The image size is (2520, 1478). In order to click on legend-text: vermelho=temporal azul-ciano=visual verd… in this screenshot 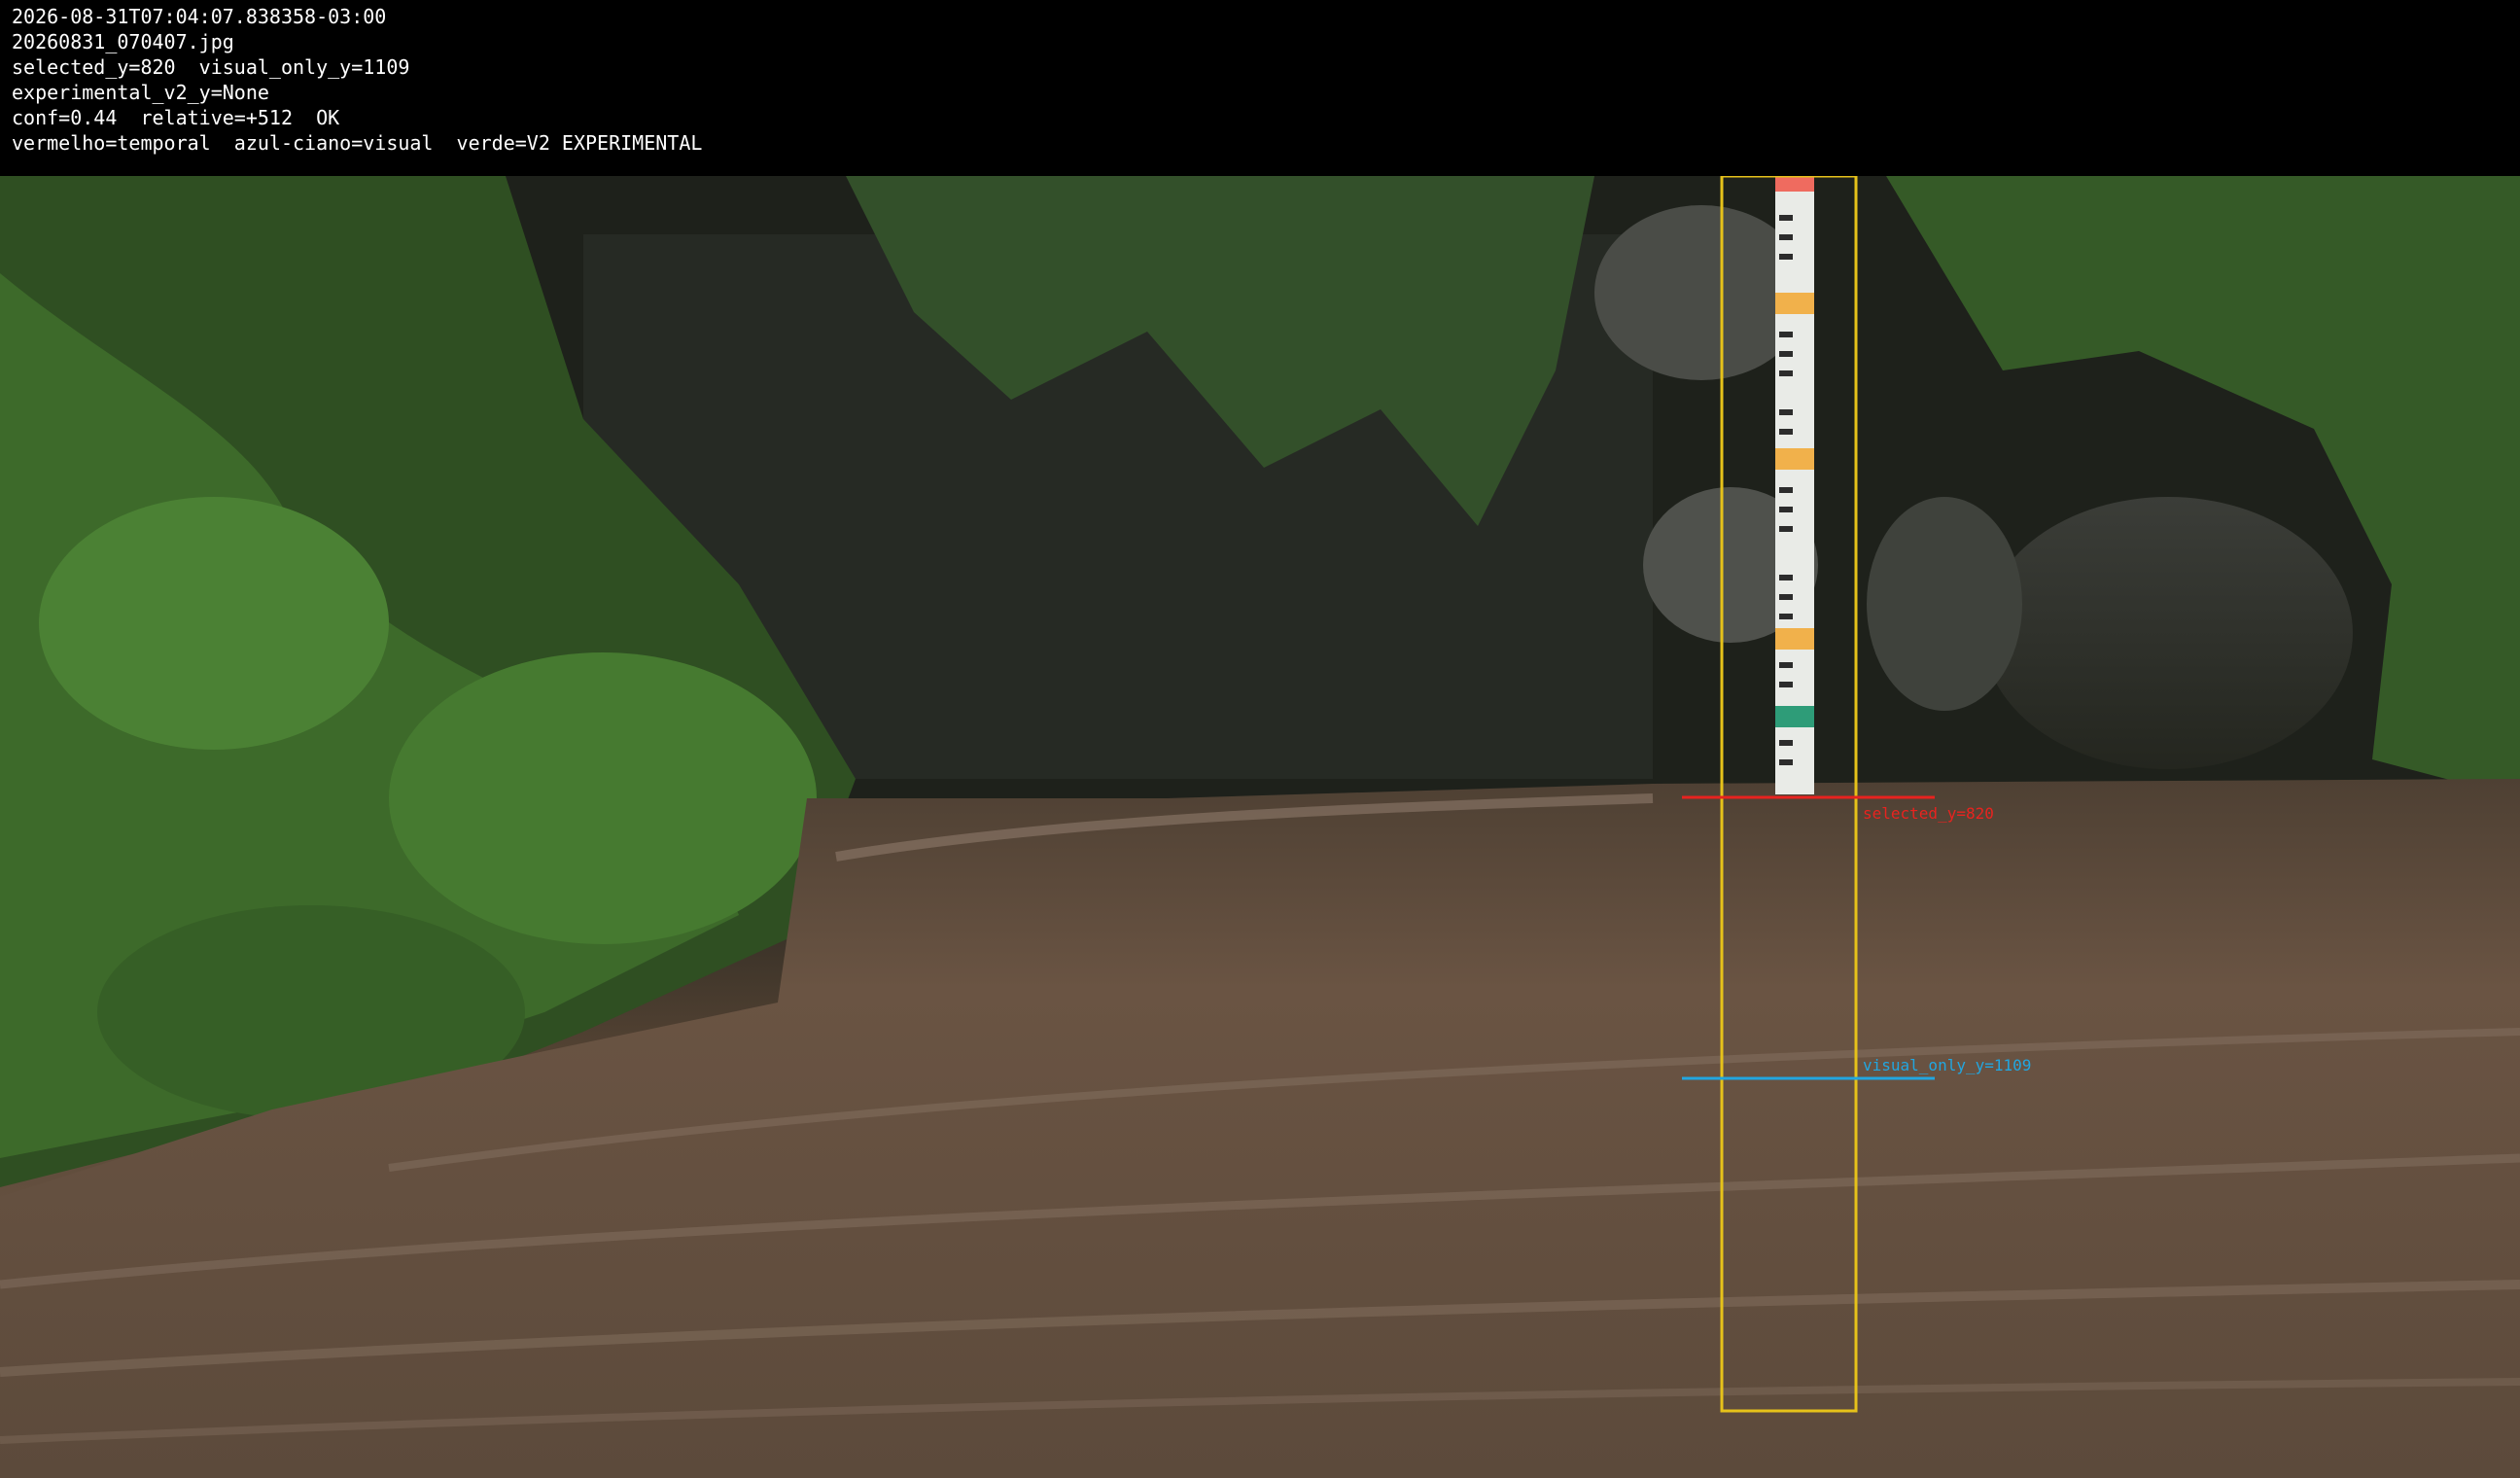, I will do `click(357, 143)`.